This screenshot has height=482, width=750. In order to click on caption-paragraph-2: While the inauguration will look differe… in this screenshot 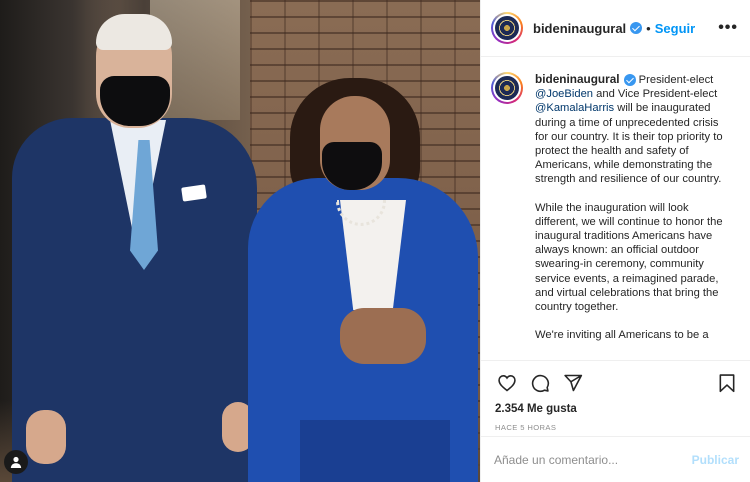, I will do `click(629, 257)`.